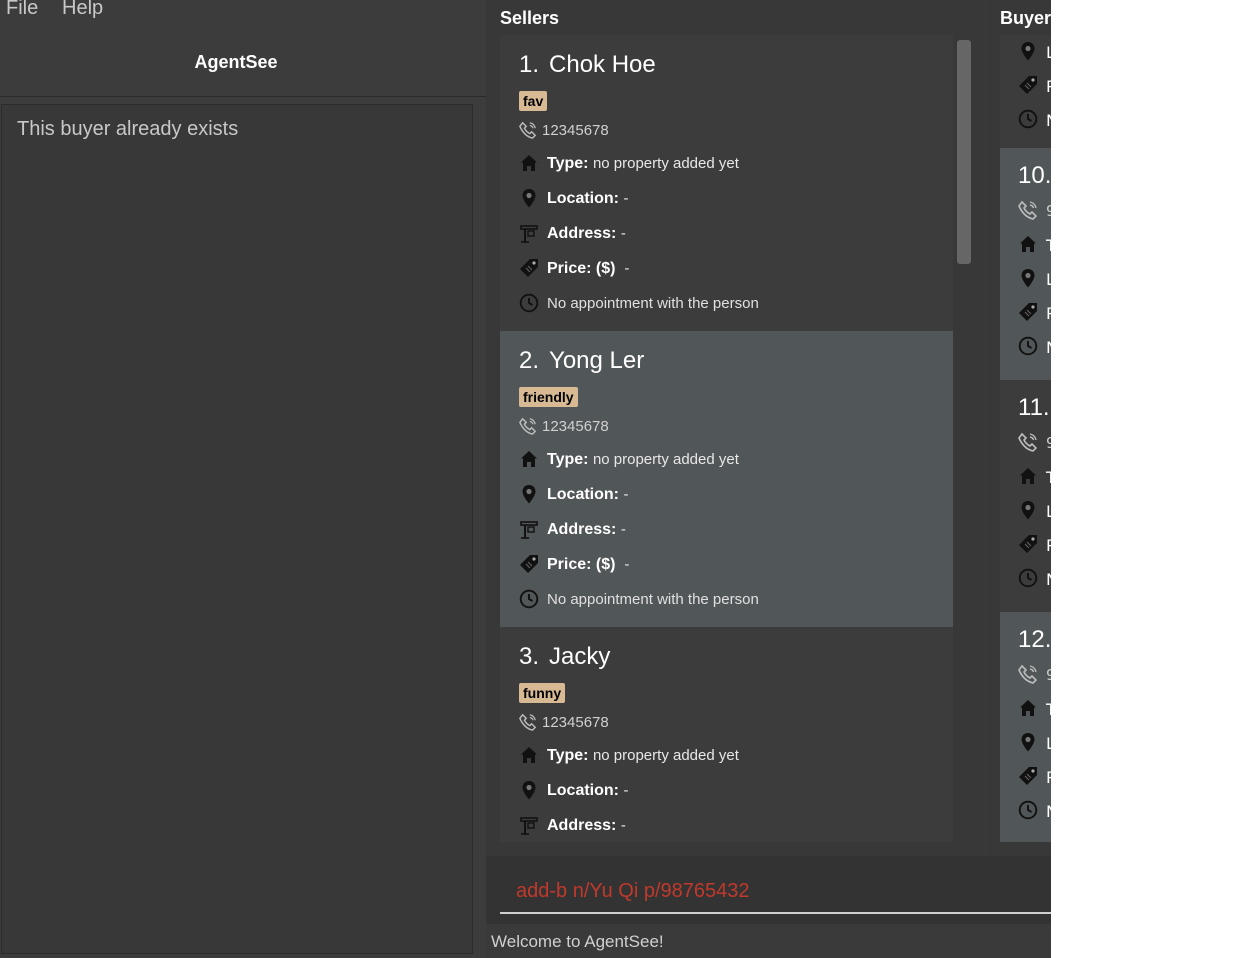  What do you see at coordinates (243, 13) in the screenshot?
I see `menu-bar: File Help` at bounding box center [243, 13].